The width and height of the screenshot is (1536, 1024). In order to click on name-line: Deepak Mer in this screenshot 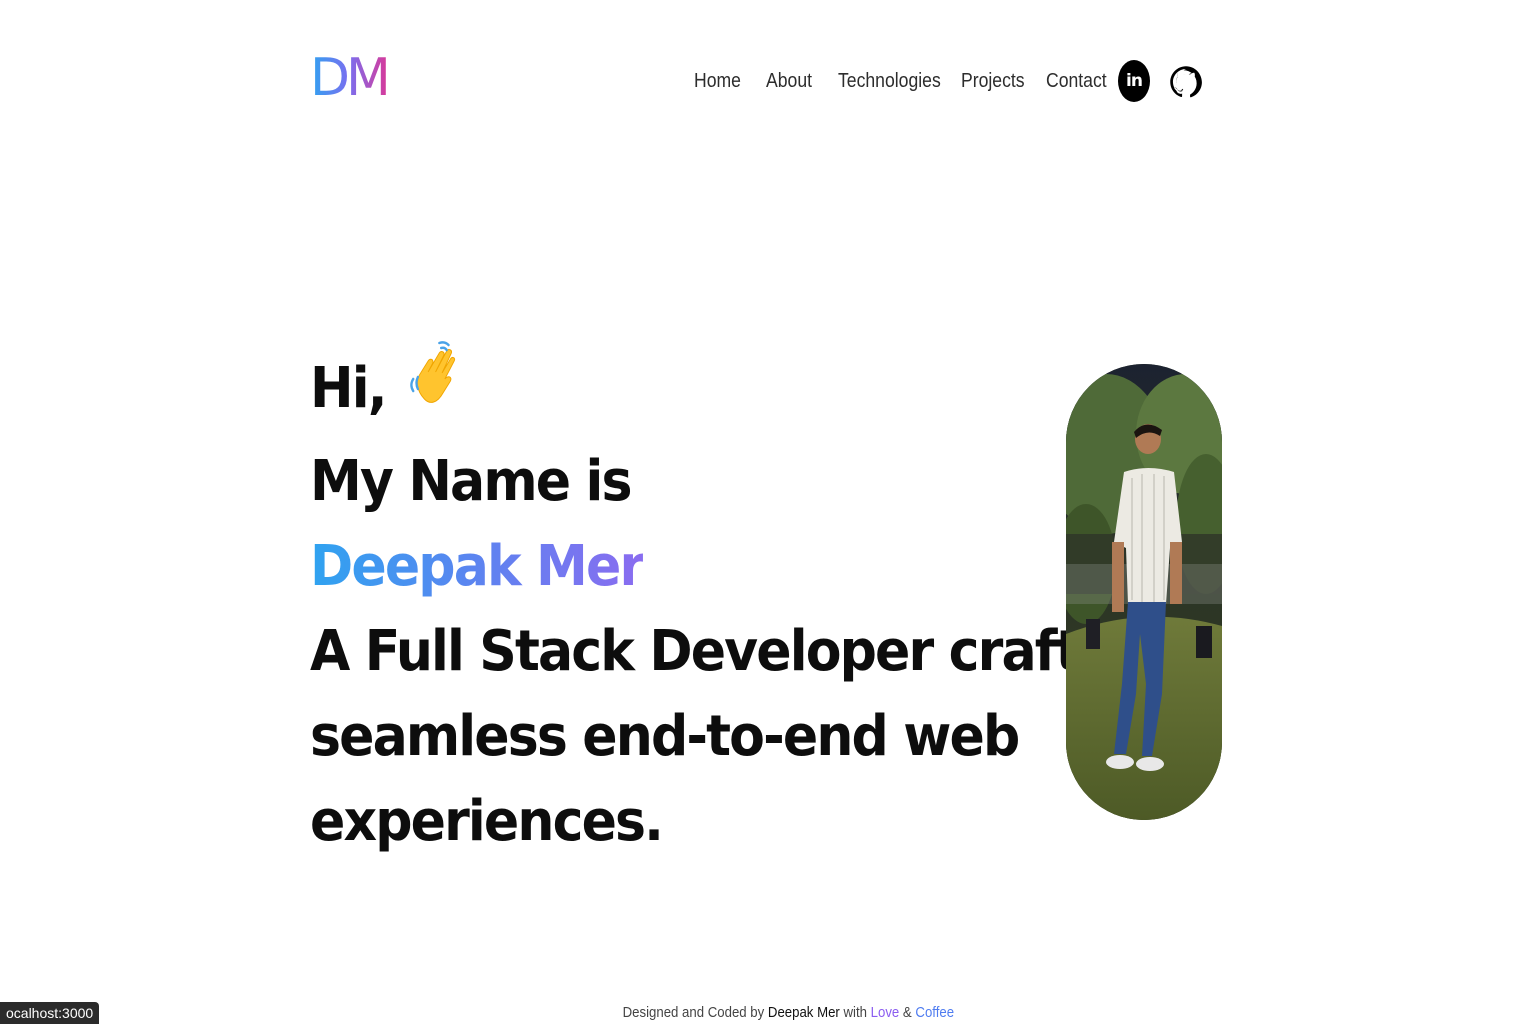, I will do `click(737, 566)`.